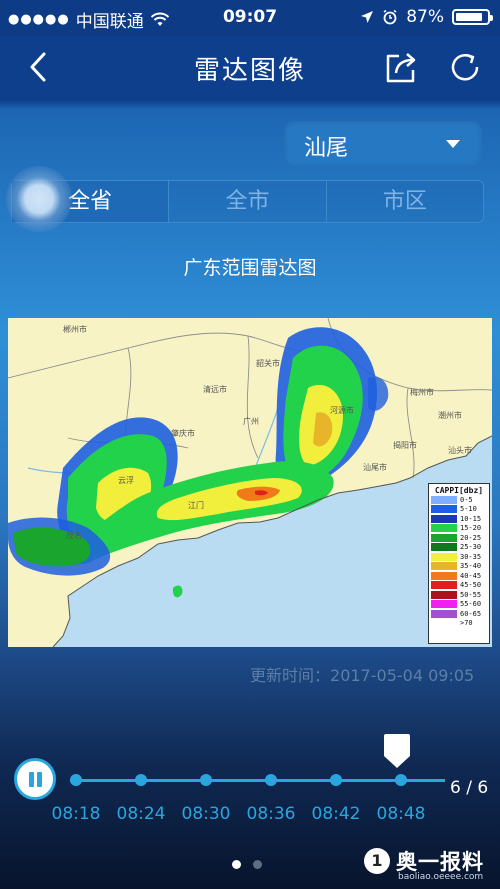 This screenshot has height=889, width=500. Describe the element at coordinates (459, 595) in the screenshot. I see `legend-row: 50-55` at that location.